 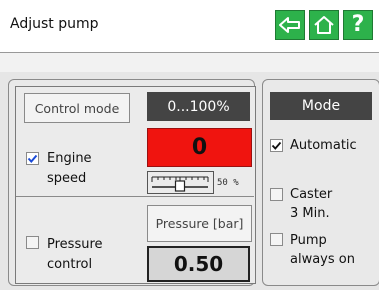 I want to click on engine-speed-label-2: speed, so click(x=67, y=178).